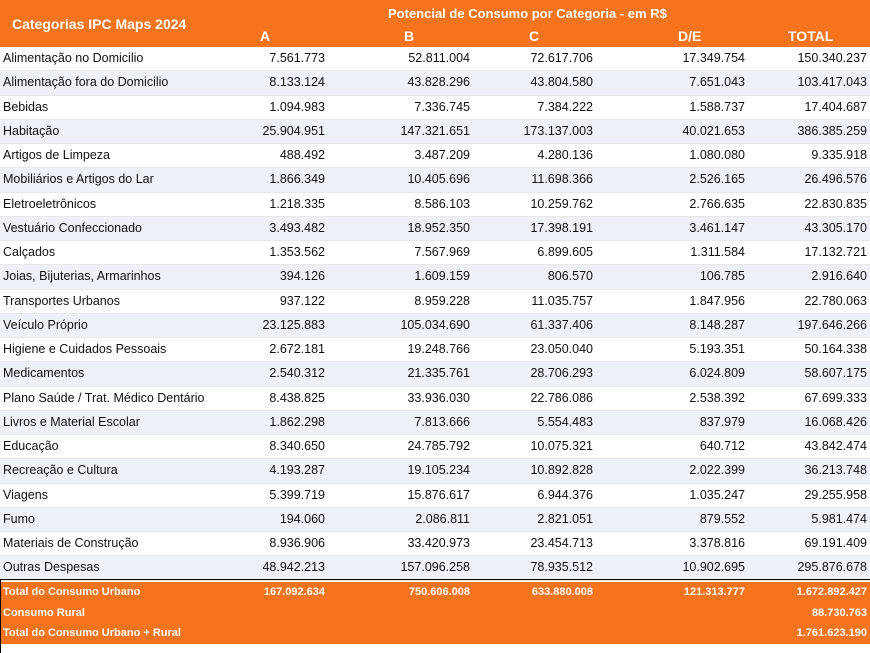 The height and width of the screenshot is (653, 870). Describe the element at coordinates (835, 421) in the screenshot. I see `row-value: 16.068.426` at that location.